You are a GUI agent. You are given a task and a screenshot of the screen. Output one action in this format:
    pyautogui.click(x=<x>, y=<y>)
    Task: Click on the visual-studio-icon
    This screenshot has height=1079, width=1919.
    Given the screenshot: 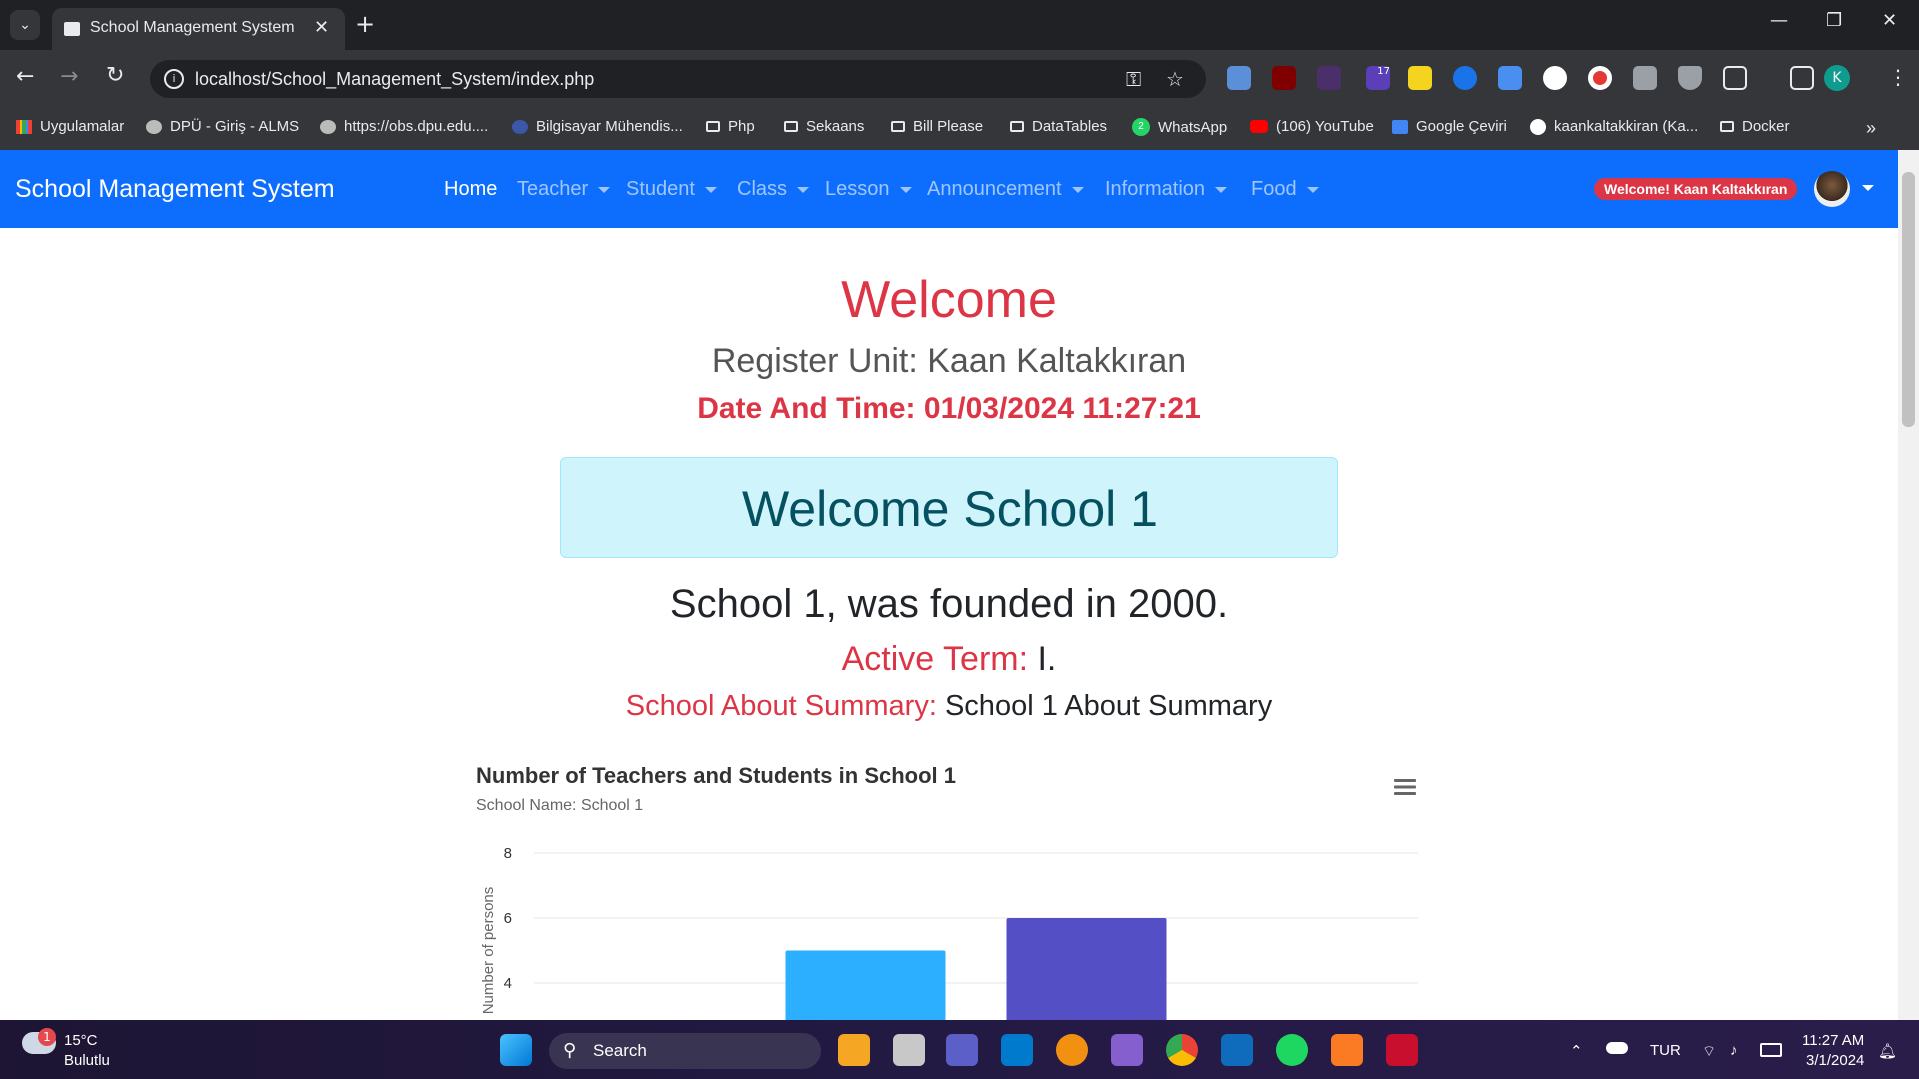 What is the action you would take?
    pyautogui.click(x=1127, y=1050)
    